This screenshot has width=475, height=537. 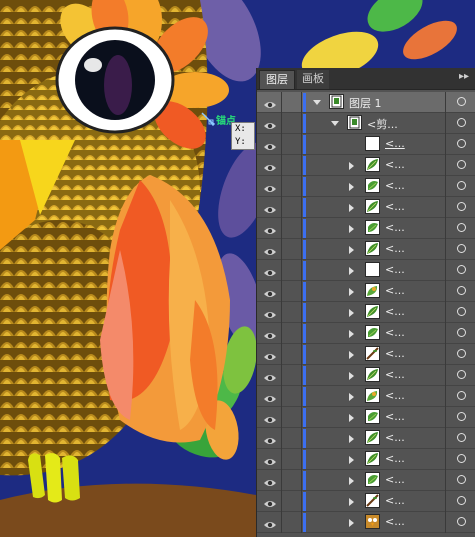 What do you see at coordinates (464, 76) in the screenshot?
I see `panel-menu-icon: ▸▸` at bounding box center [464, 76].